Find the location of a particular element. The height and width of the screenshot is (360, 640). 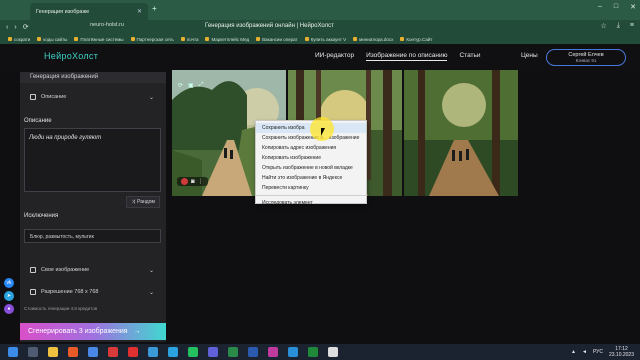

menu-search-yandex: Найти это изображение в Яндексе is located at coordinates (311, 178).